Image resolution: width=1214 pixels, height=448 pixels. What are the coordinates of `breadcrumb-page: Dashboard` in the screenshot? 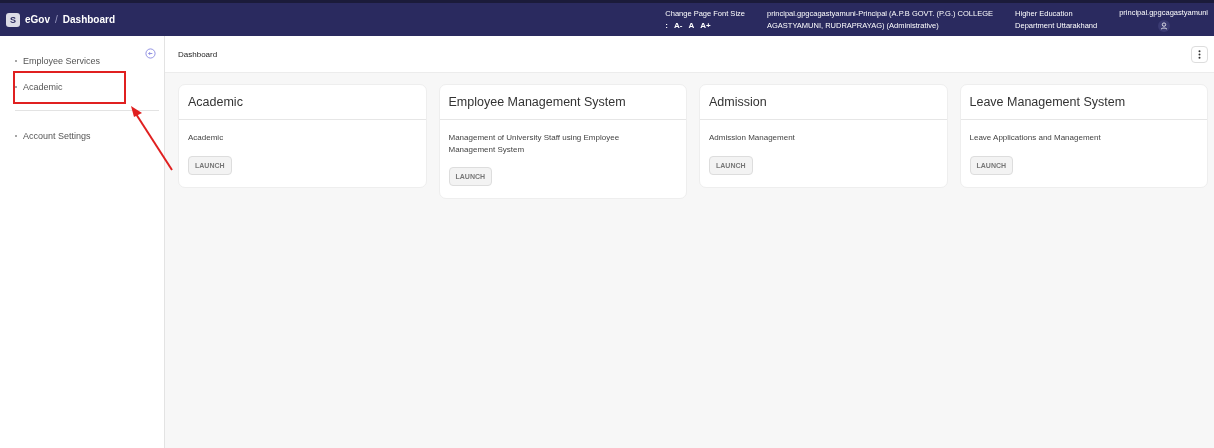 It's located at (89, 19).